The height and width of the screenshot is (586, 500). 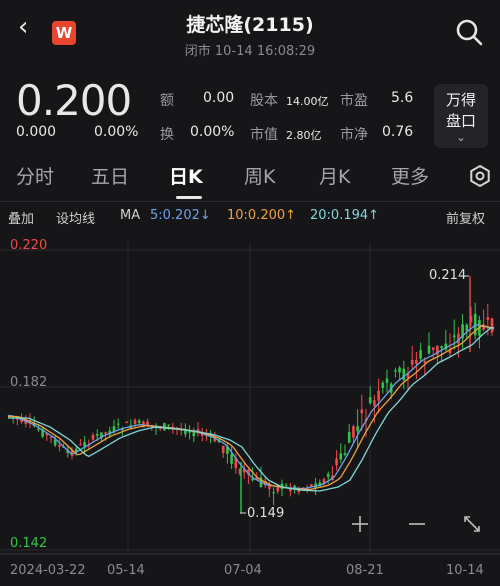 What do you see at coordinates (28, 382) in the screenshot?
I see `y-mid-label: 0.182` at bounding box center [28, 382].